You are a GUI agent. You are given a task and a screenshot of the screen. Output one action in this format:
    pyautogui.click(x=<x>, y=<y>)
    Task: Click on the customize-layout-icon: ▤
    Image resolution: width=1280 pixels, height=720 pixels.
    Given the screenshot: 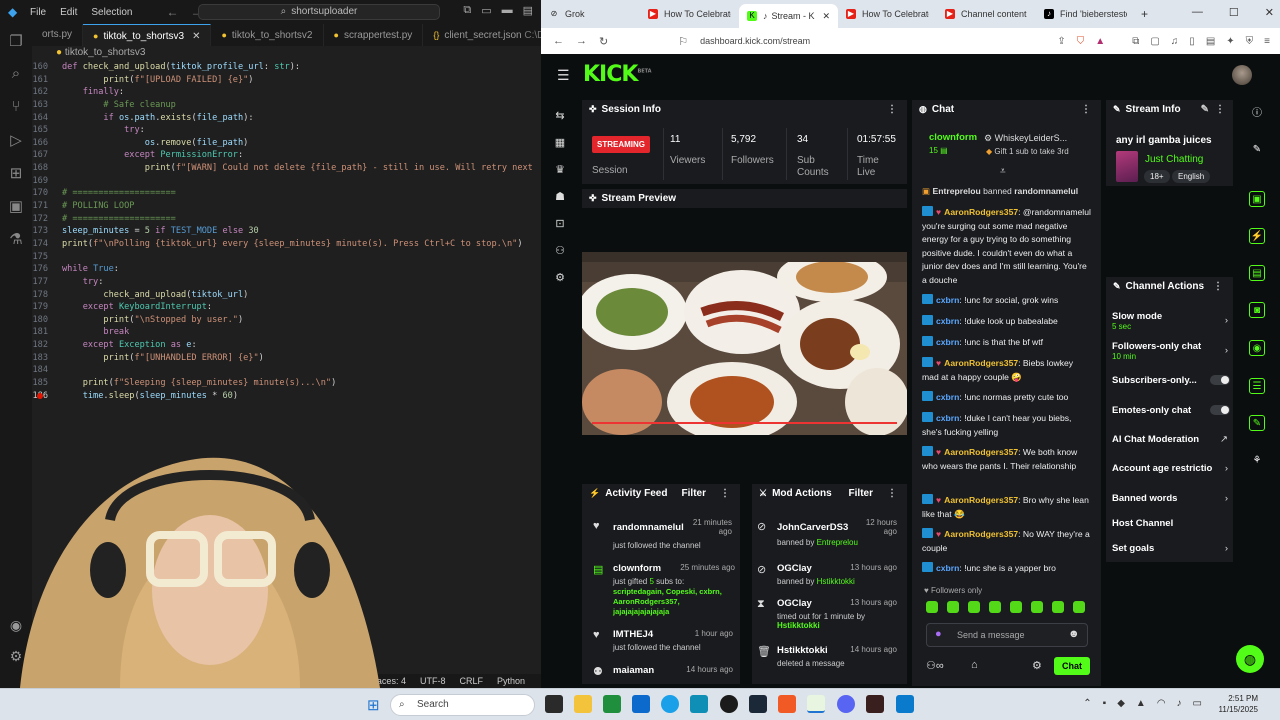 What is the action you would take?
    pyautogui.click(x=528, y=10)
    